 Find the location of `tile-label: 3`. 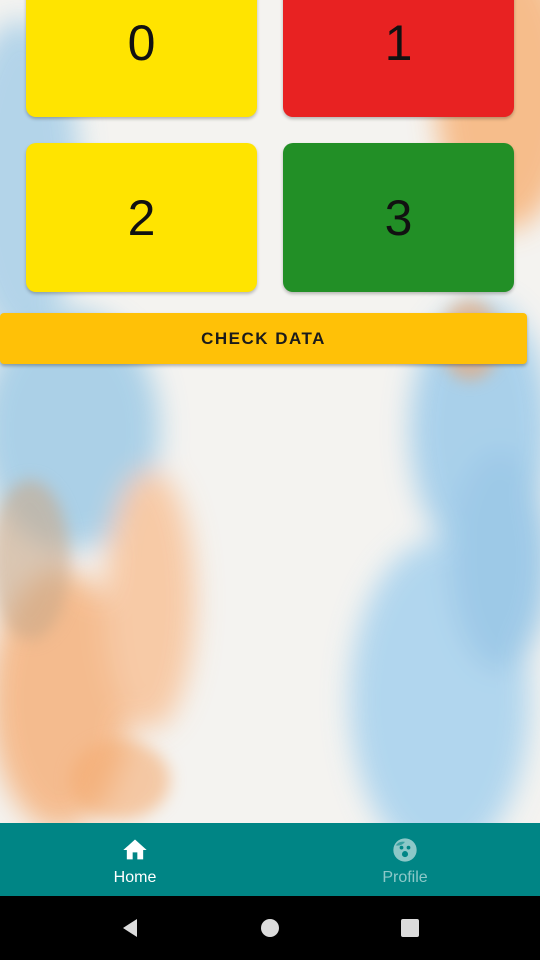

tile-label: 3 is located at coordinates (398, 217).